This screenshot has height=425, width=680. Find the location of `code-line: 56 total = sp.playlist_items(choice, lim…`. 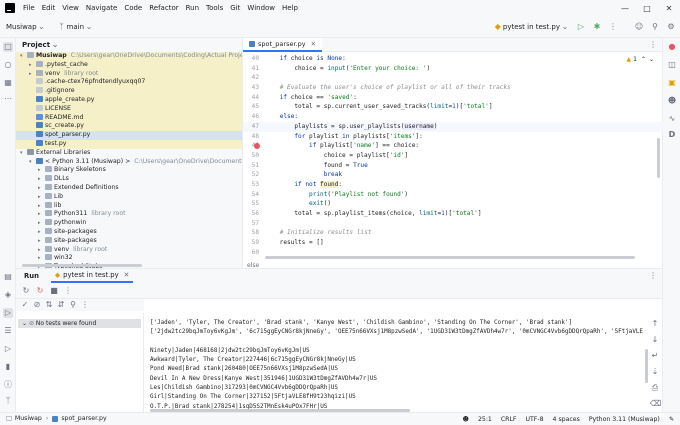

code-line: 56 total = sp.playlist_items(choice, lim… is located at coordinates (453, 214).